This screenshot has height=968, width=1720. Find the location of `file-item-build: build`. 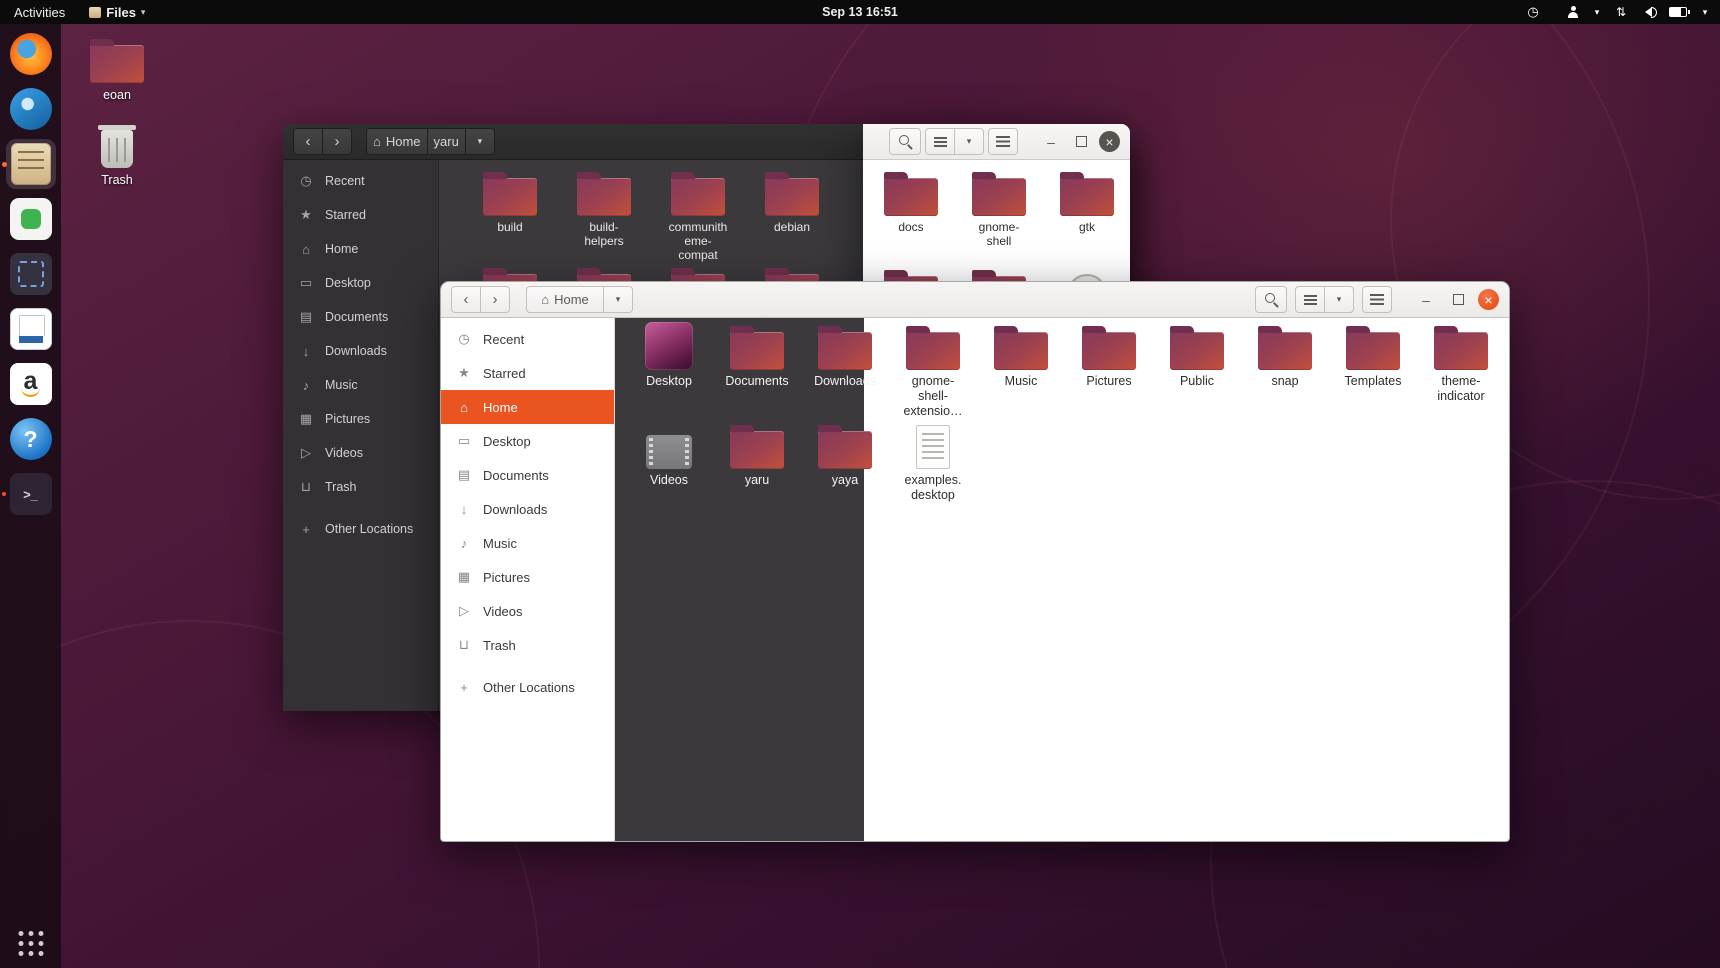

file-item-build: build is located at coordinates (510, 215).